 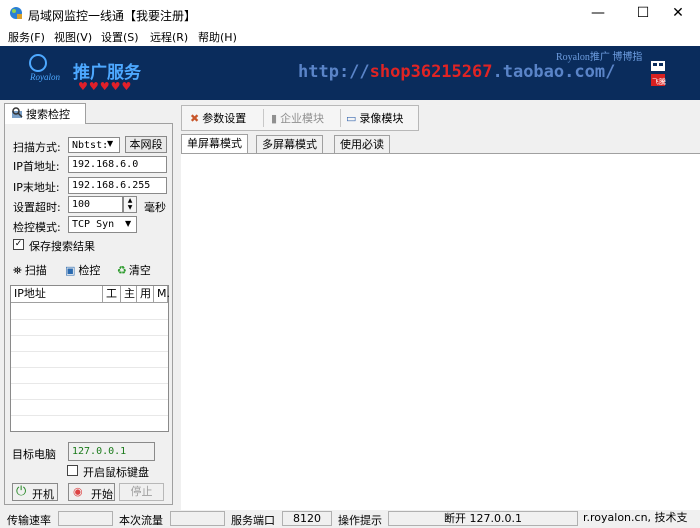 What do you see at coordinates (93, 224) in the screenshot?
I see `detect-mode-value: TCP Syn` at bounding box center [93, 224].